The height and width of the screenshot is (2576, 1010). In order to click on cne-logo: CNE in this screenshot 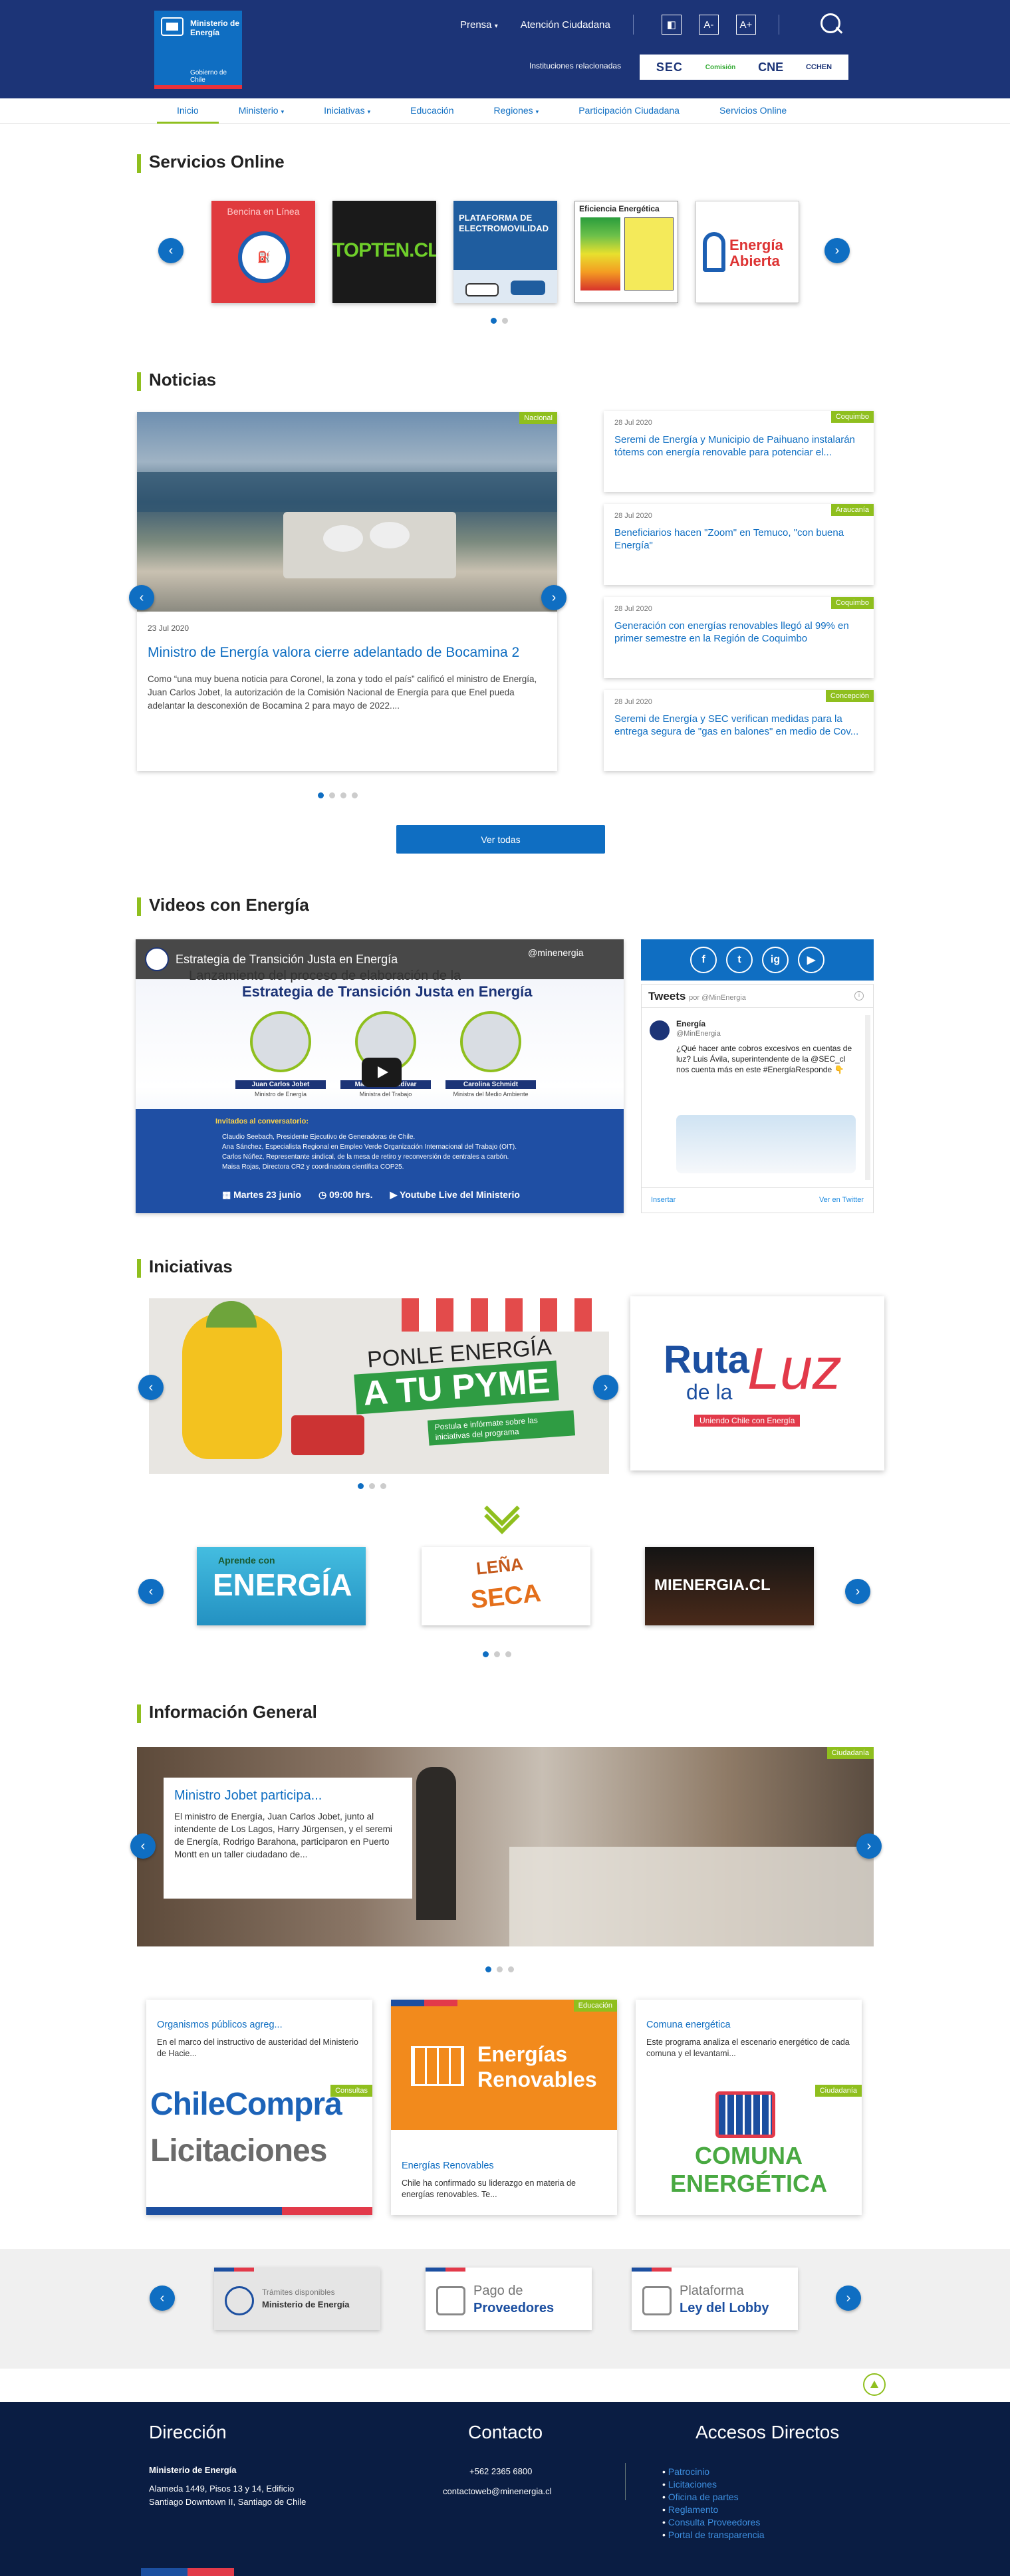, I will do `click(770, 67)`.